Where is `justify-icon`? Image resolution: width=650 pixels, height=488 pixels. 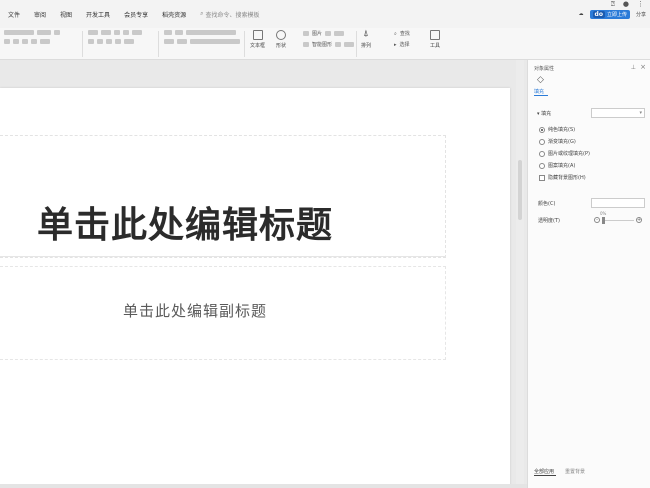
justify-icon is located at coordinates (118, 41).